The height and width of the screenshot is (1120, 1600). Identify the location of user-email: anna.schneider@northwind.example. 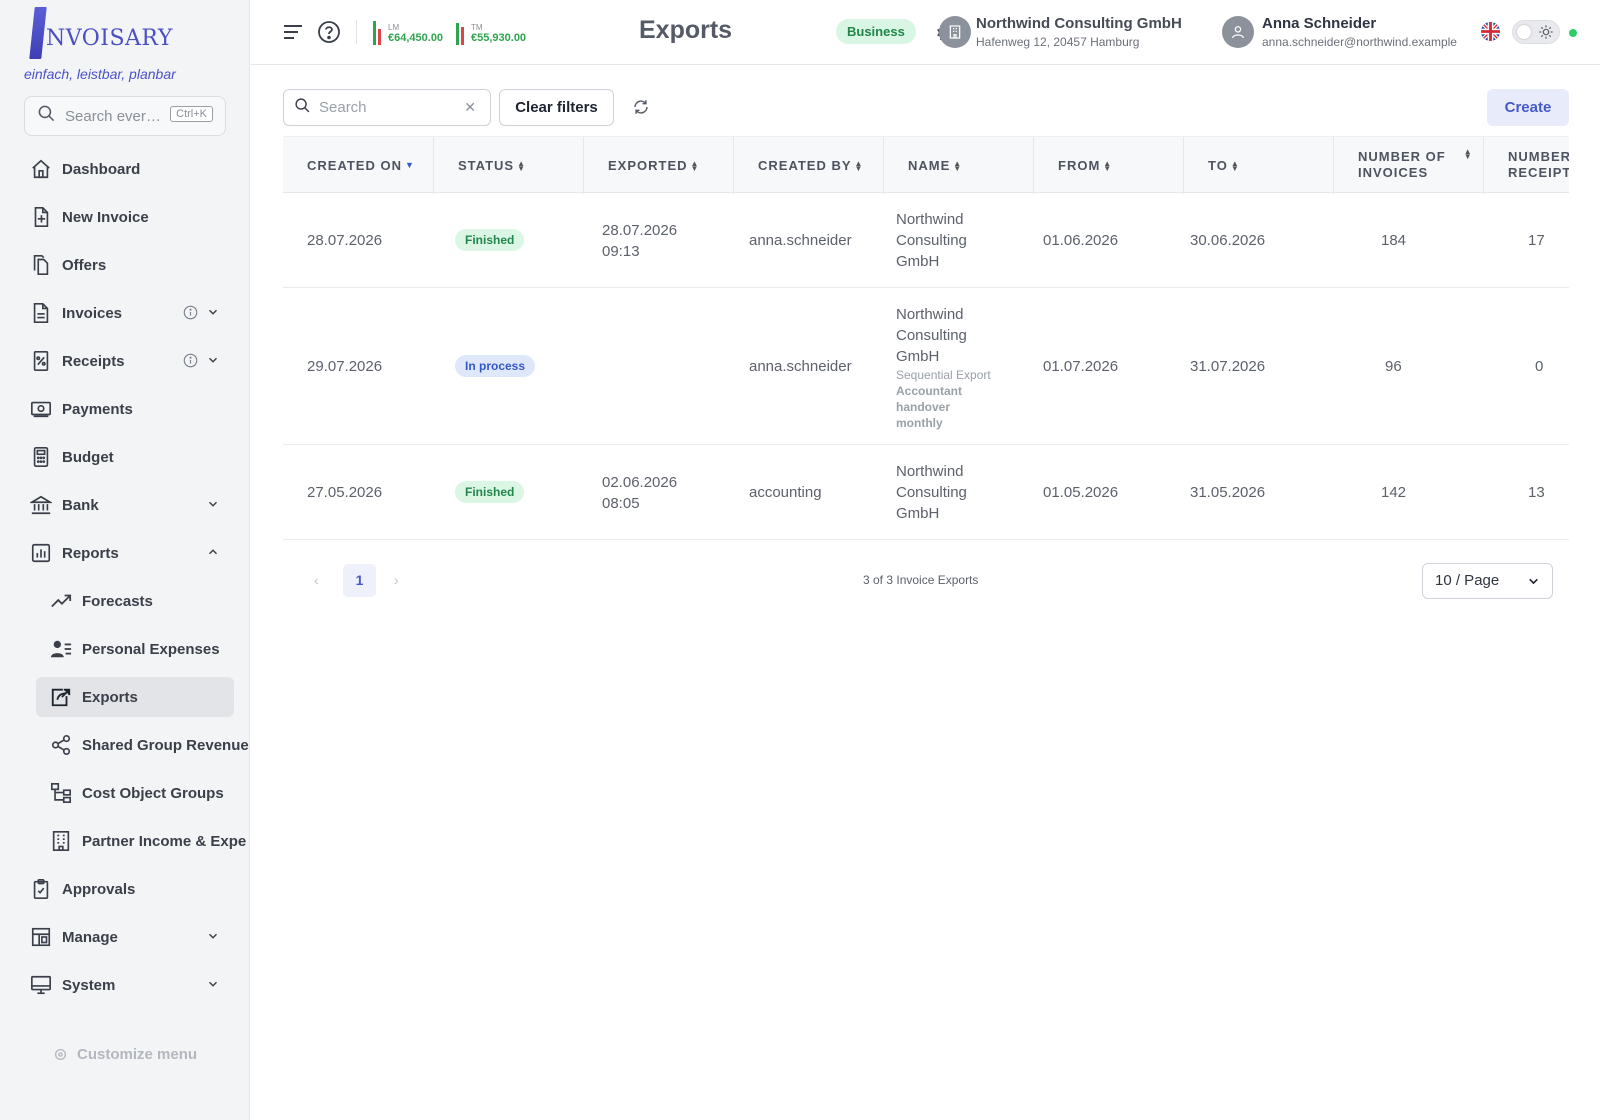
(1359, 42).